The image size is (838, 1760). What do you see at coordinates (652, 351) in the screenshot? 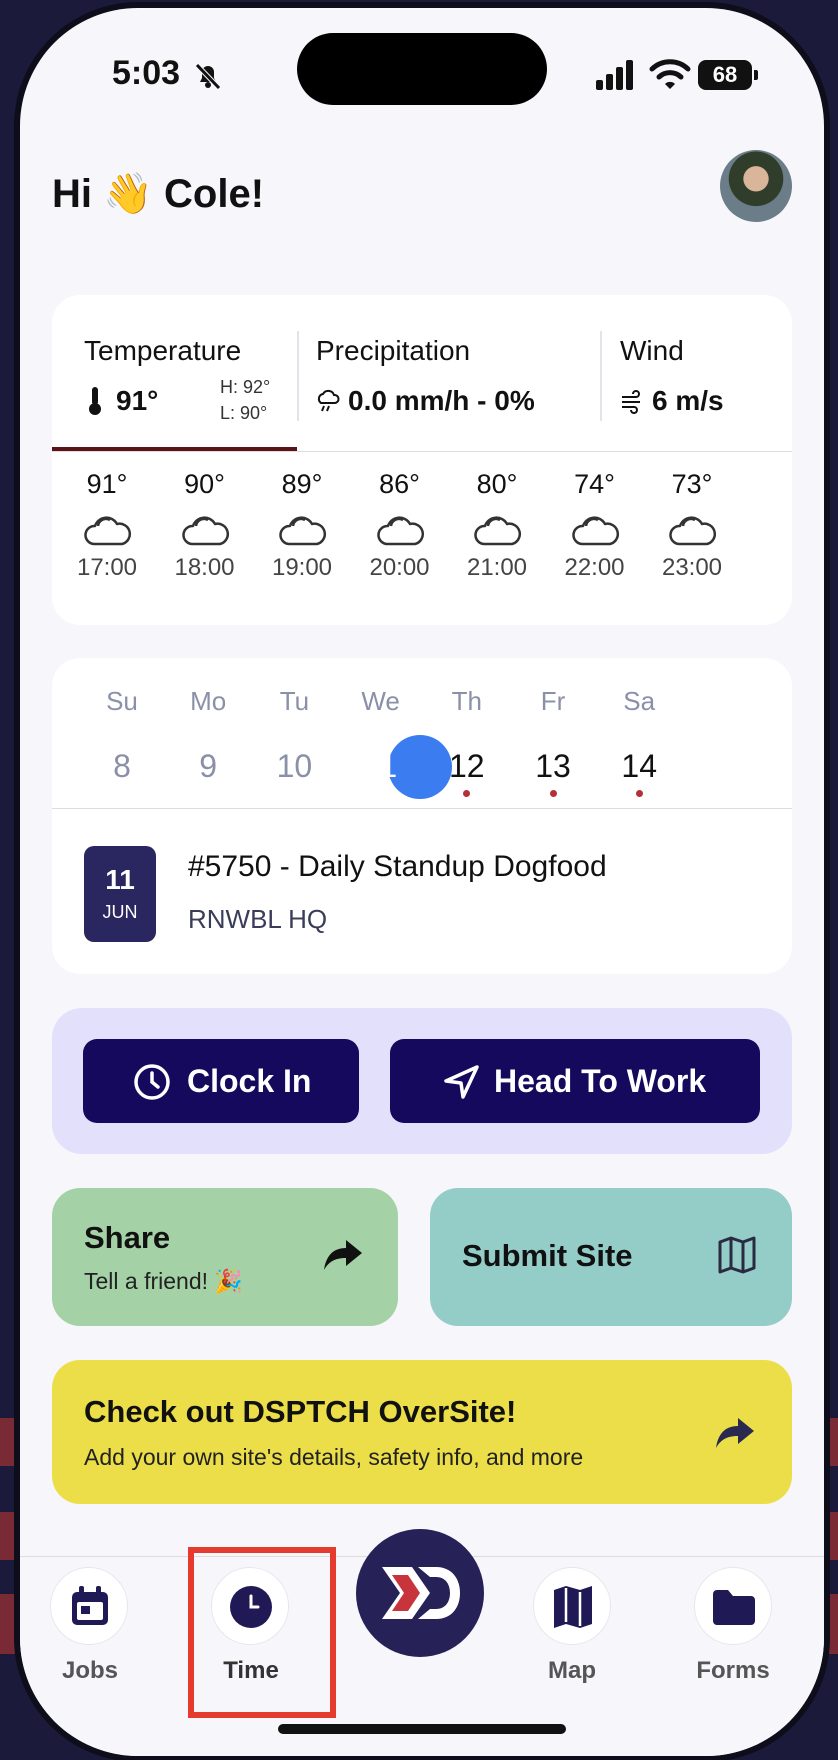
I see `wind-tab-label: Wind` at bounding box center [652, 351].